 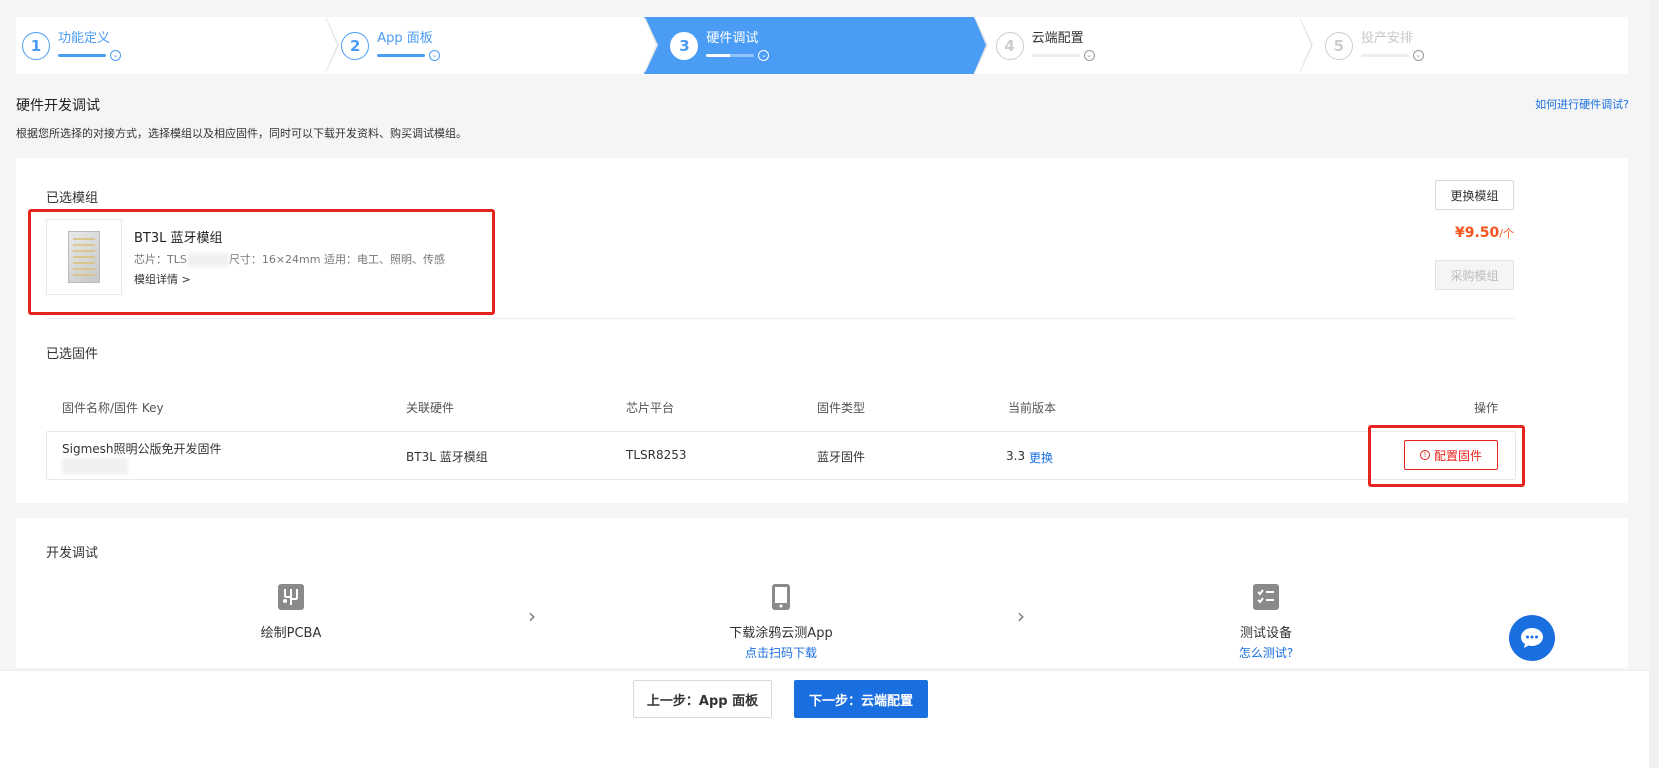 I want to click on step-label: 功能定义, so click(x=84, y=38).